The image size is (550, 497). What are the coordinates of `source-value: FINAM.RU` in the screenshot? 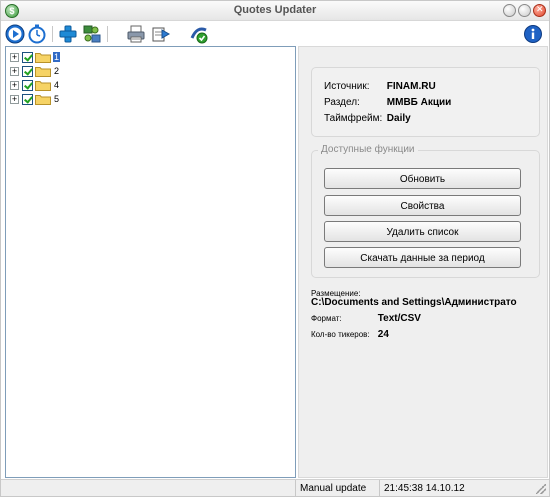 It's located at (411, 86).